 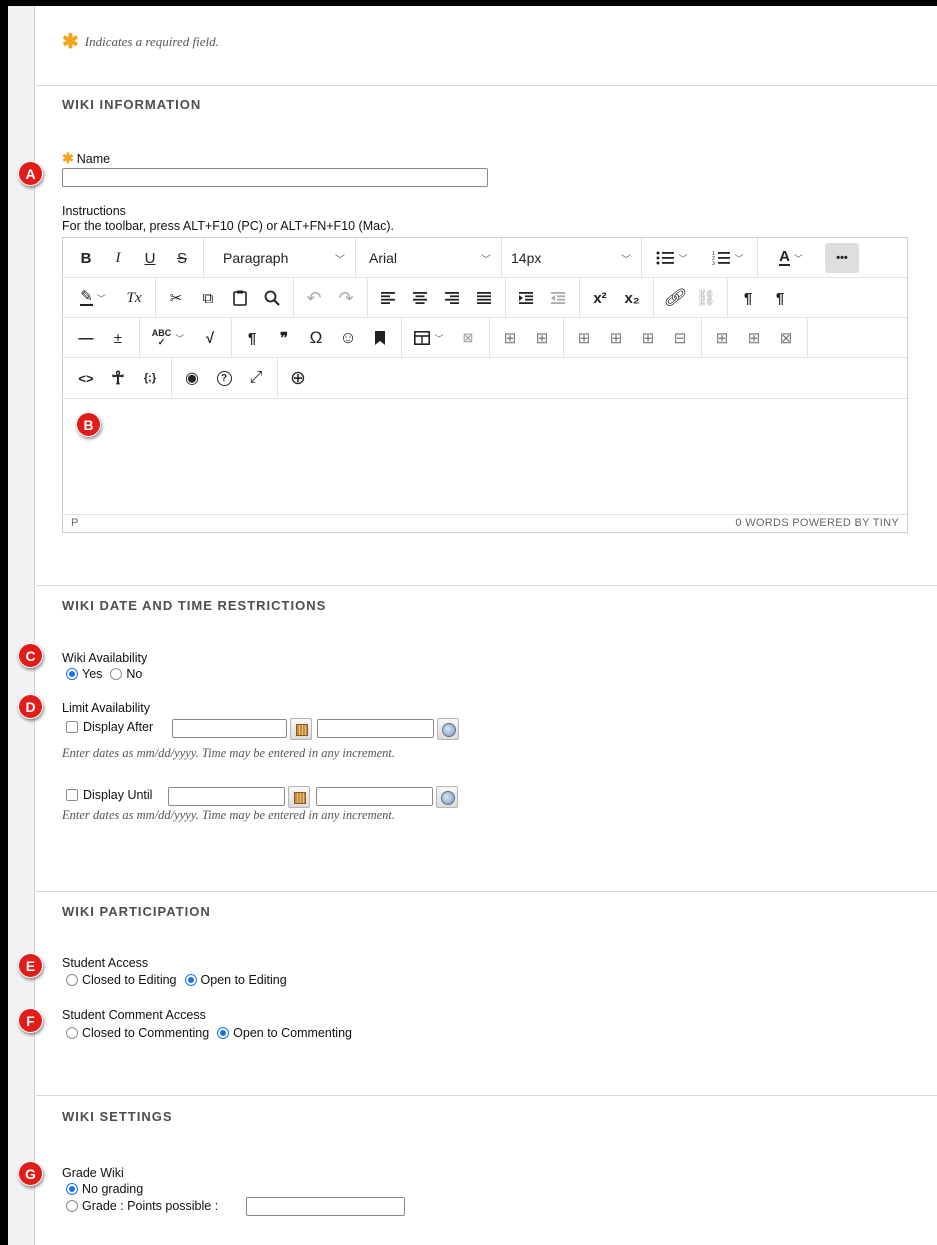 What do you see at coordinates (72, 1189) in the screenshot?
I see `no-grading-radio` at bounding box center [72, 1189].